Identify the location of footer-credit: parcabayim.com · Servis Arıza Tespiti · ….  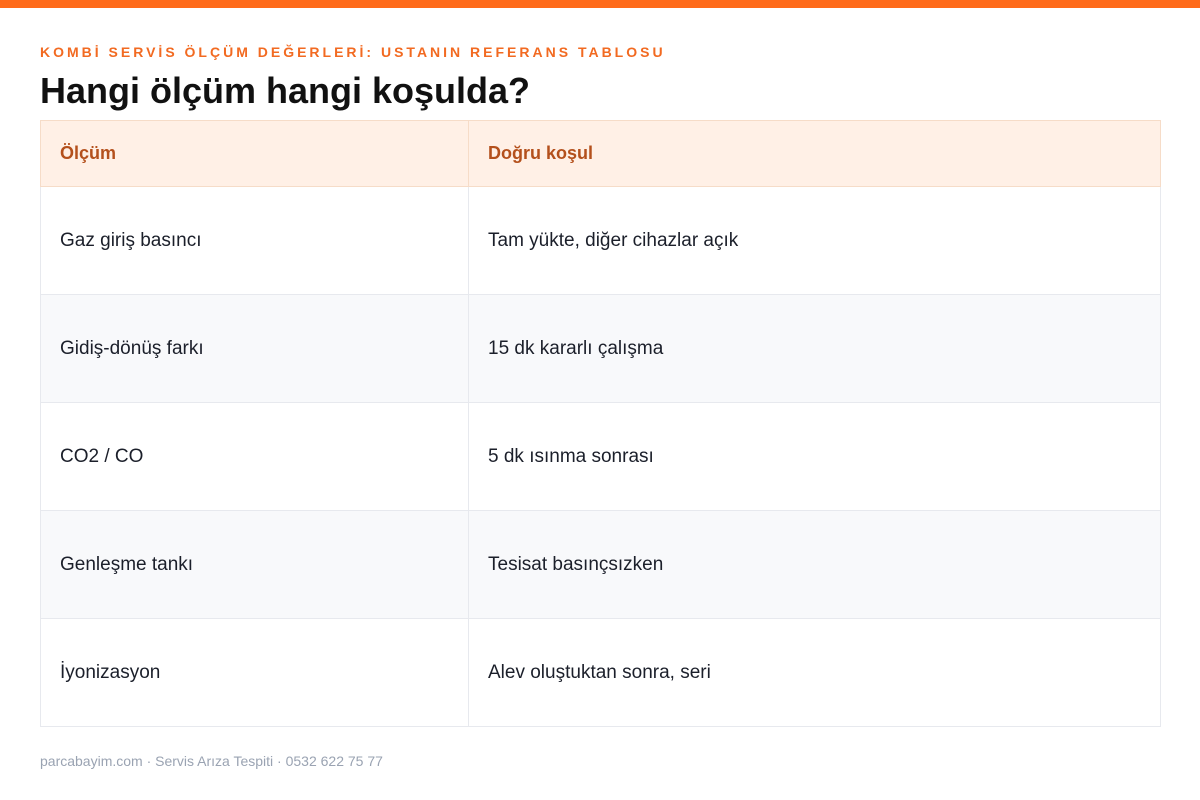
(211, 761).